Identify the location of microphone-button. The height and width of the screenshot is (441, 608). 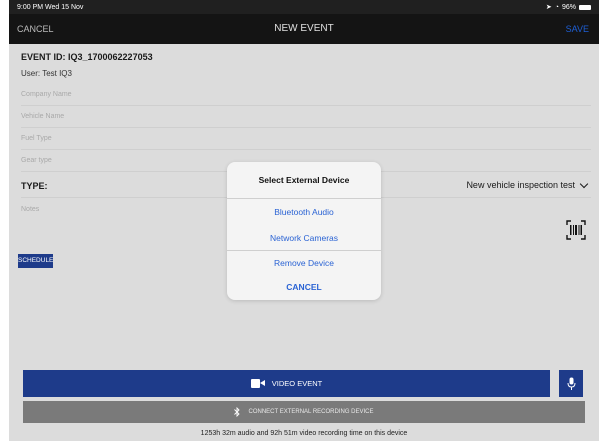
(571, 383).